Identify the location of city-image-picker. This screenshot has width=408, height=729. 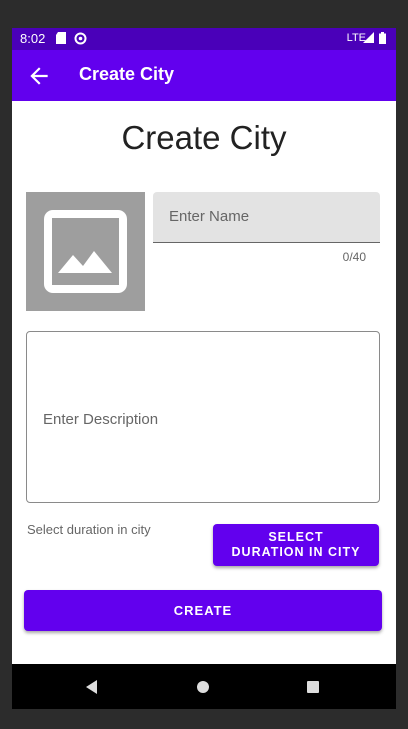
(85, 251).